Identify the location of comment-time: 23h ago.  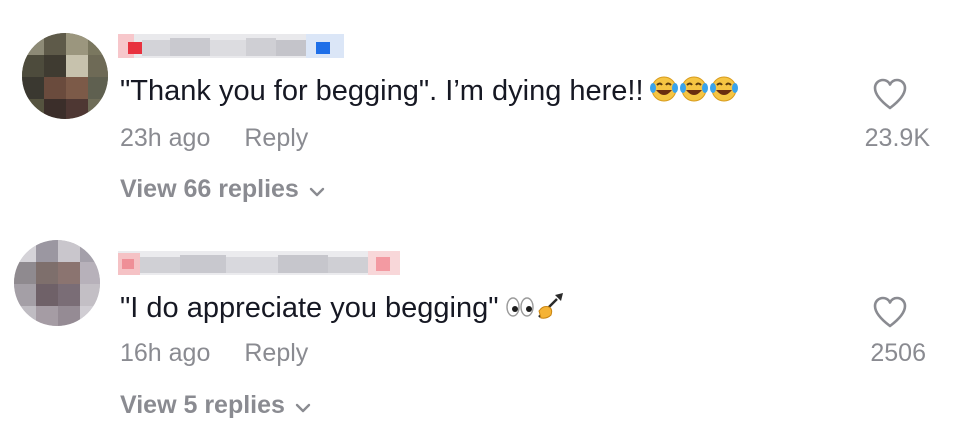
(165, 138).